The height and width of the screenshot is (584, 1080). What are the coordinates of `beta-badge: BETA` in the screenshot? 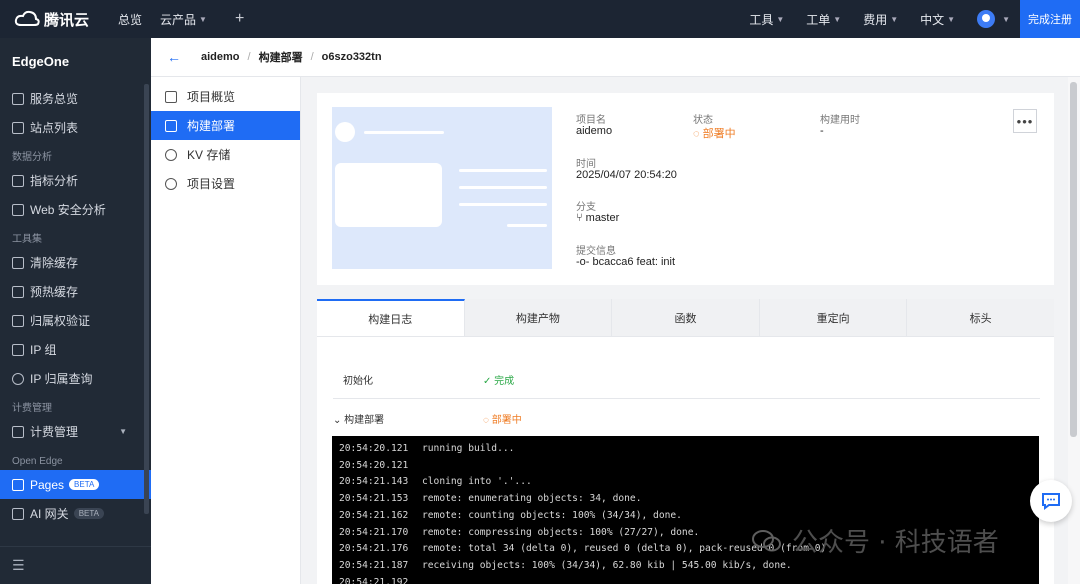 It's located at (84, 484).